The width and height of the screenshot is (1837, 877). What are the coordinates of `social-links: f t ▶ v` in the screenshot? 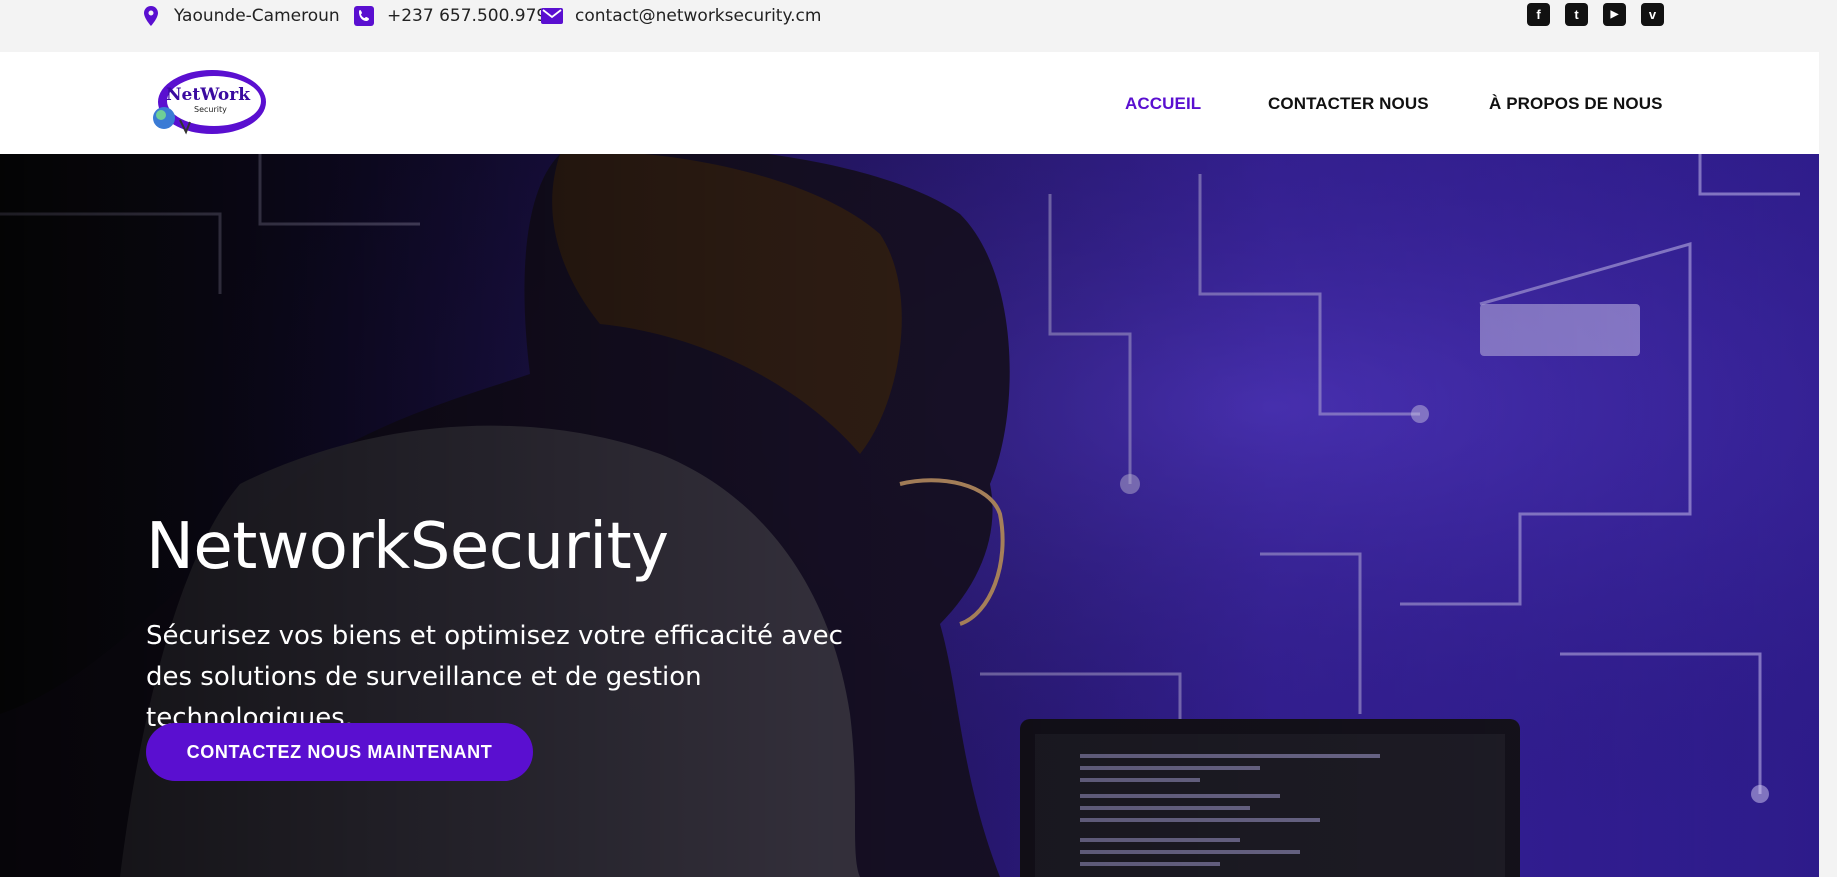 It's located at (1595, 14).